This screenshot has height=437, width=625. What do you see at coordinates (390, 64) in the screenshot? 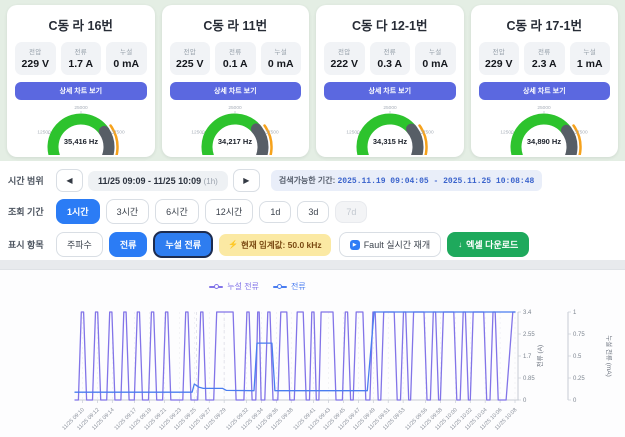
I see `stat-chip-value: 0.3 A` at bounding box center [390, 64].